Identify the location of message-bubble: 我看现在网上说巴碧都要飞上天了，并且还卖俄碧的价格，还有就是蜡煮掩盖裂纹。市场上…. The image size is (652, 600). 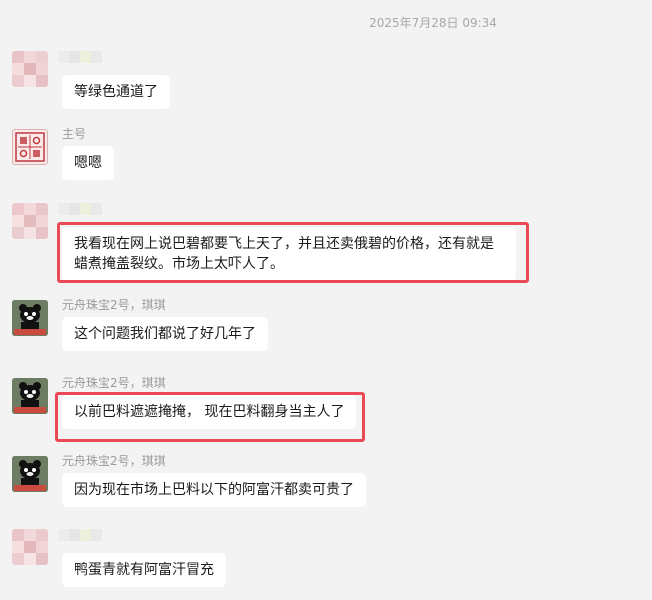
(289, 254).